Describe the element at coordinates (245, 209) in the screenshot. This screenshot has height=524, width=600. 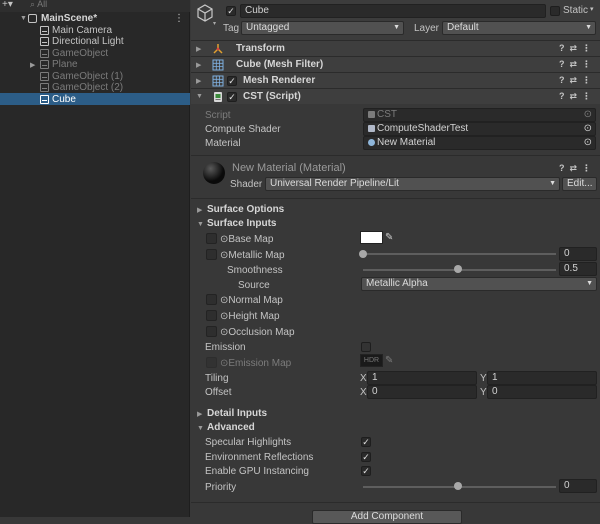
I see `surface-options-foldout: Surface Options` at that location.